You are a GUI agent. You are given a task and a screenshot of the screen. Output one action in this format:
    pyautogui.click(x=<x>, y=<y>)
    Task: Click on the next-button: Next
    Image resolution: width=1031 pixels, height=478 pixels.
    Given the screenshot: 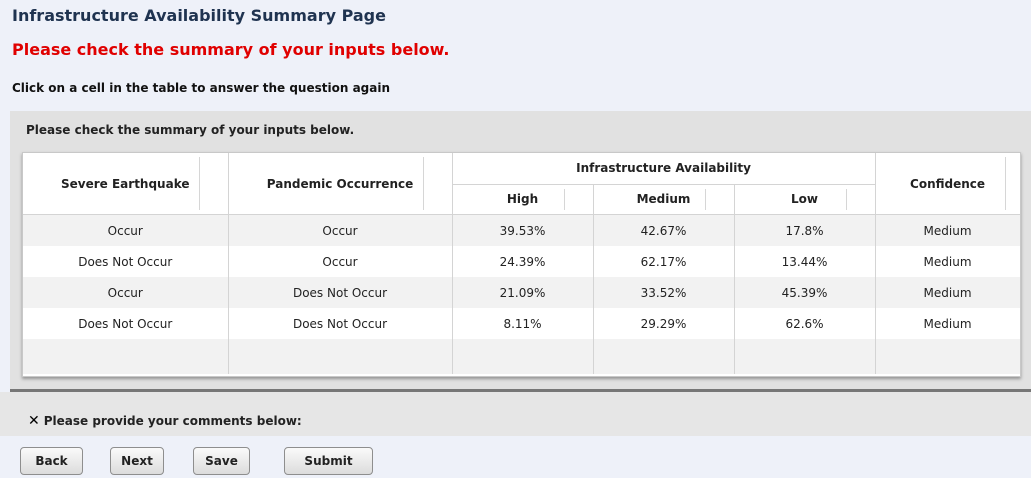 What is the action you would take?
    pyautogui.click(x=137, y=461)
    